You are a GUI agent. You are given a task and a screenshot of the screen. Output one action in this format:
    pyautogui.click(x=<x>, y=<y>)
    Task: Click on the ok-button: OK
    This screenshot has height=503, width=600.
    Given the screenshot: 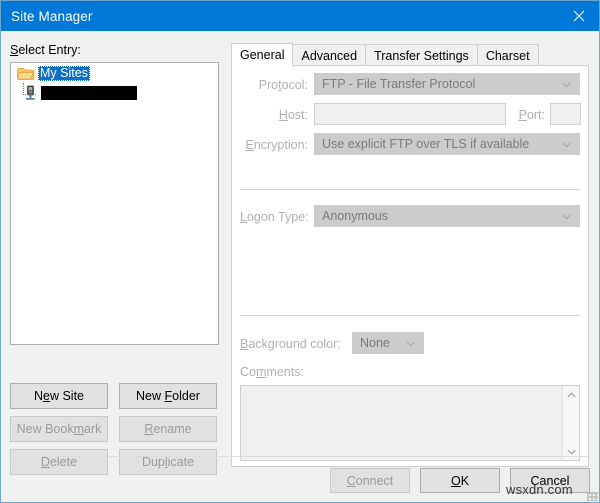 What is the action you would take?
    pyautogui.click(x=460, y=480)
    